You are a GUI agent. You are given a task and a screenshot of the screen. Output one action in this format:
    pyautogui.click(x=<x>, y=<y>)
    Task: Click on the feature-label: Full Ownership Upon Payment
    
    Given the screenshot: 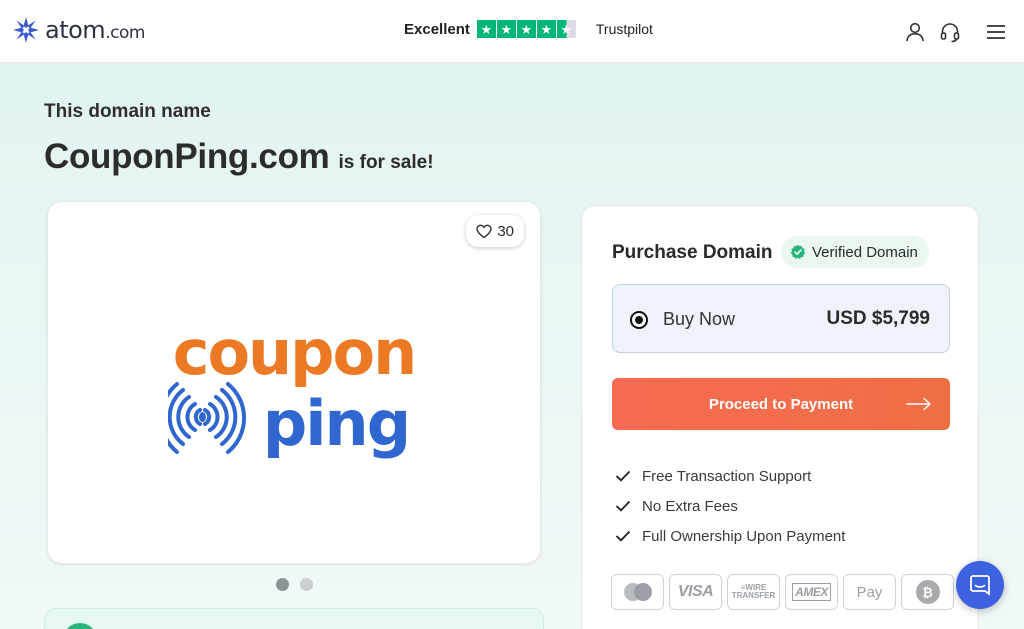 What is the action you would take?
    pyautogui.click(x=744, y=536)
    